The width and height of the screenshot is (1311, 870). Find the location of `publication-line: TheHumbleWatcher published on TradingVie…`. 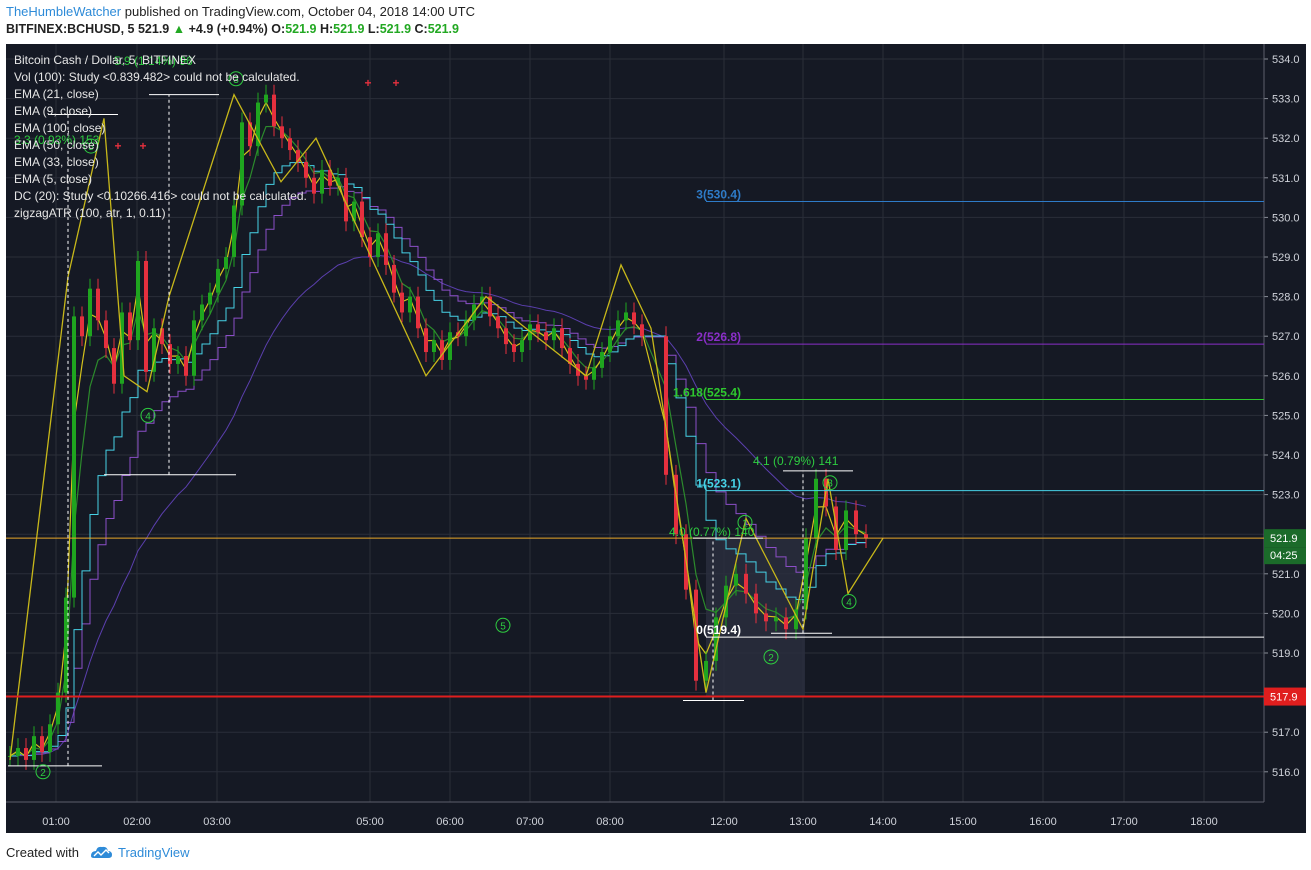

publication-line: TheHumbleWatcher published on TradingVie… is located at coordinates (240, 11).